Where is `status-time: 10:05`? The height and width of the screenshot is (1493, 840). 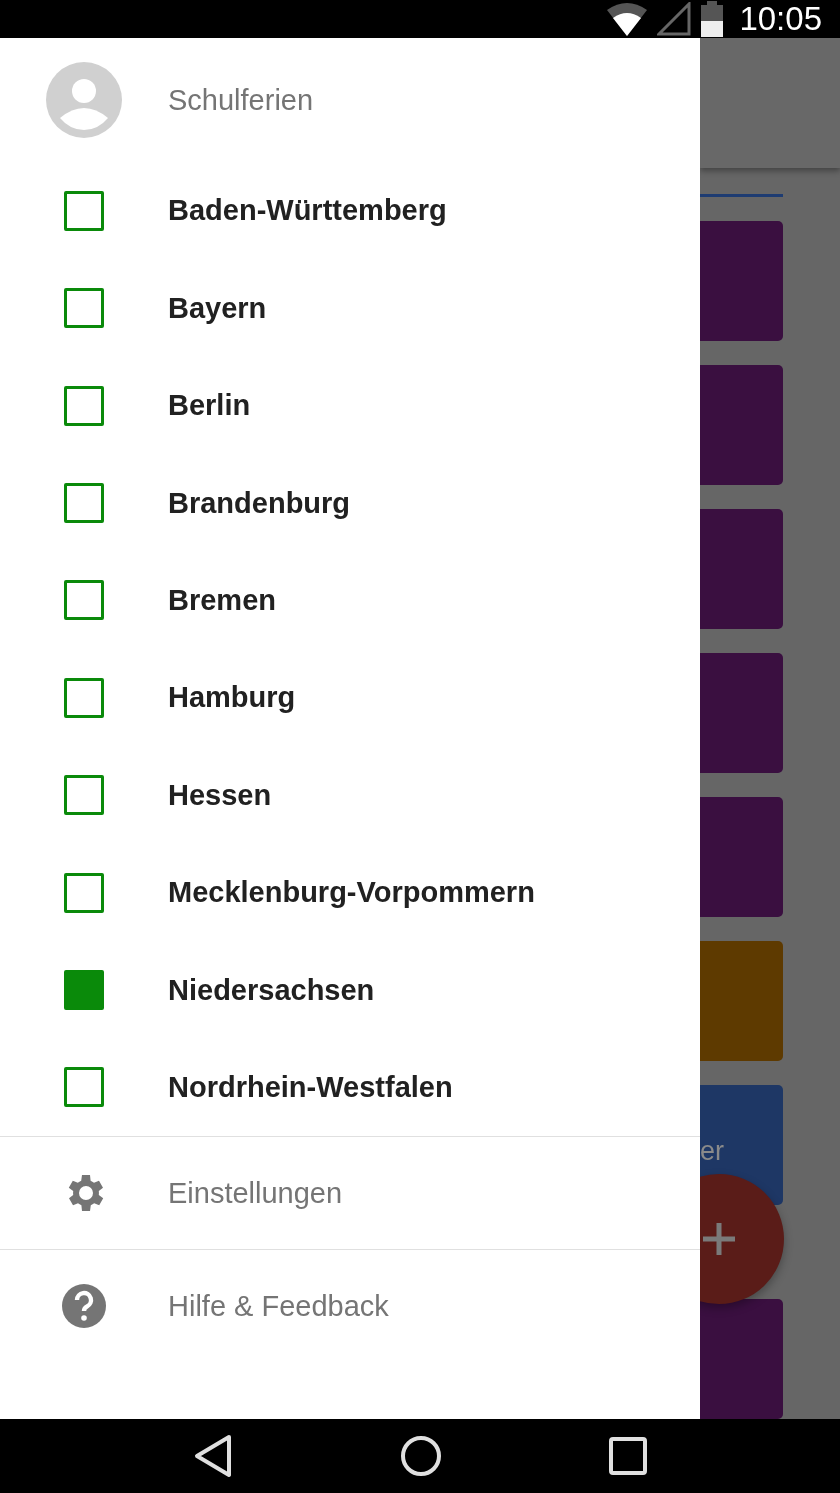
status-time: 10:05 is located at coordinates (780, 19).